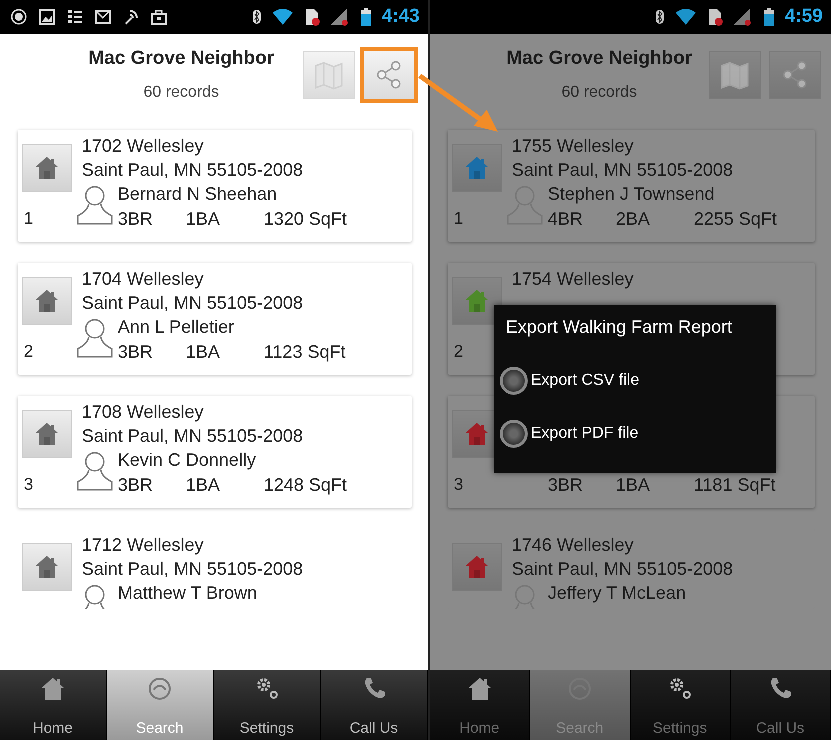 Image resolution: width=831 pixels, height=740 pixels. What do you see at coordinates (188, 593) in the screenshot?
I see `owner-name: Matthew T Brown` at bounding box center [188, 593].